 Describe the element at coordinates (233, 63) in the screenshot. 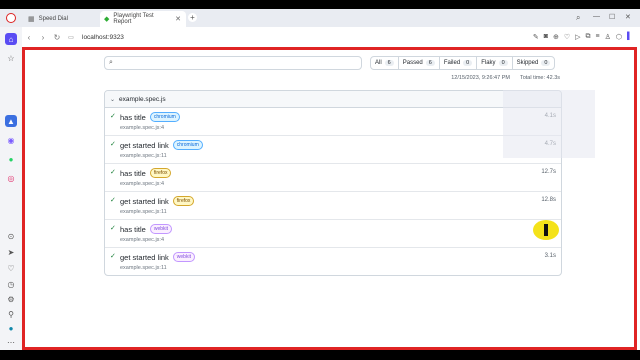

I see `search-input: ⌕` at that location.